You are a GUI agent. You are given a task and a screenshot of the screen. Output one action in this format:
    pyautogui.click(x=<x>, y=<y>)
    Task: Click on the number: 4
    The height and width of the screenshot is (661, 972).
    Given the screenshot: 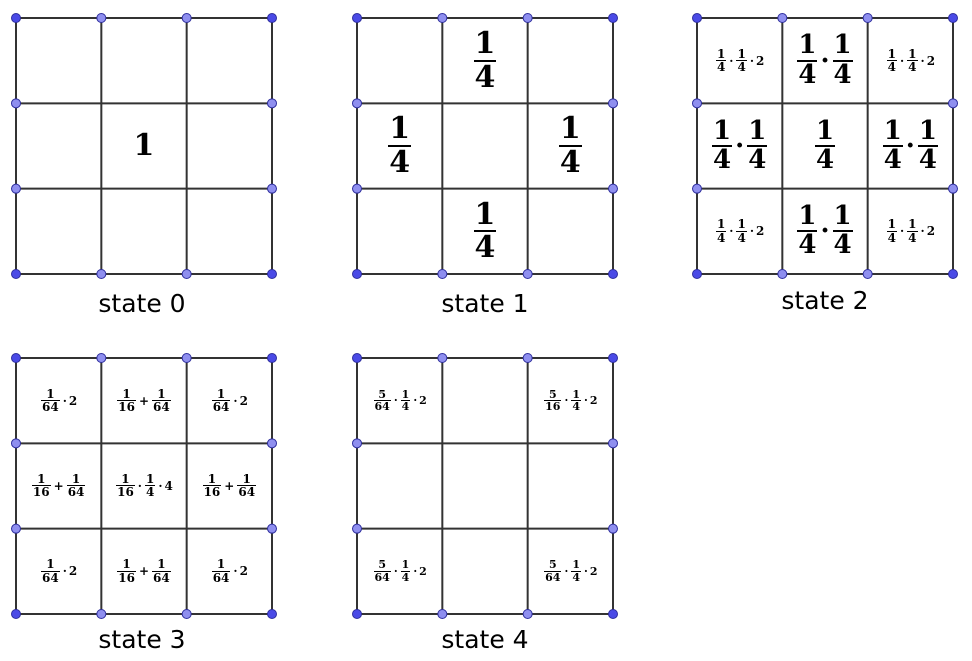 What is the action you would take?
    pyautogui.click(x=168, y=485)
    